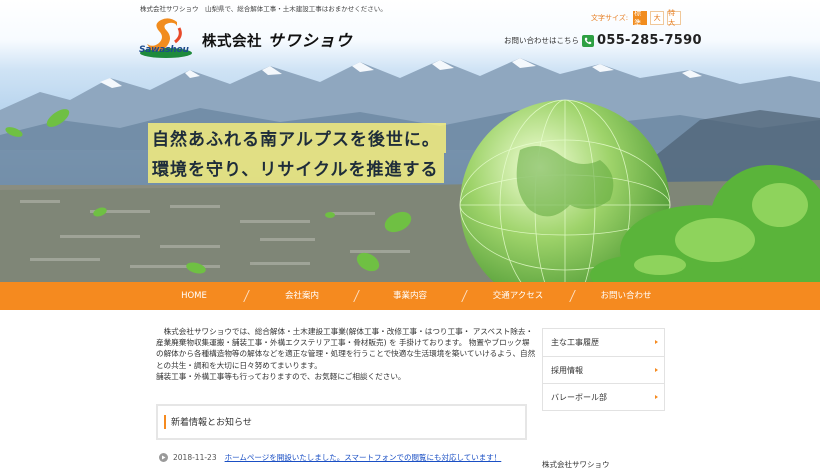 The image size is (820, 470). I want to click on intro-line: との共生・調和を大切に日々努めてまいります。, so click(239, 365).